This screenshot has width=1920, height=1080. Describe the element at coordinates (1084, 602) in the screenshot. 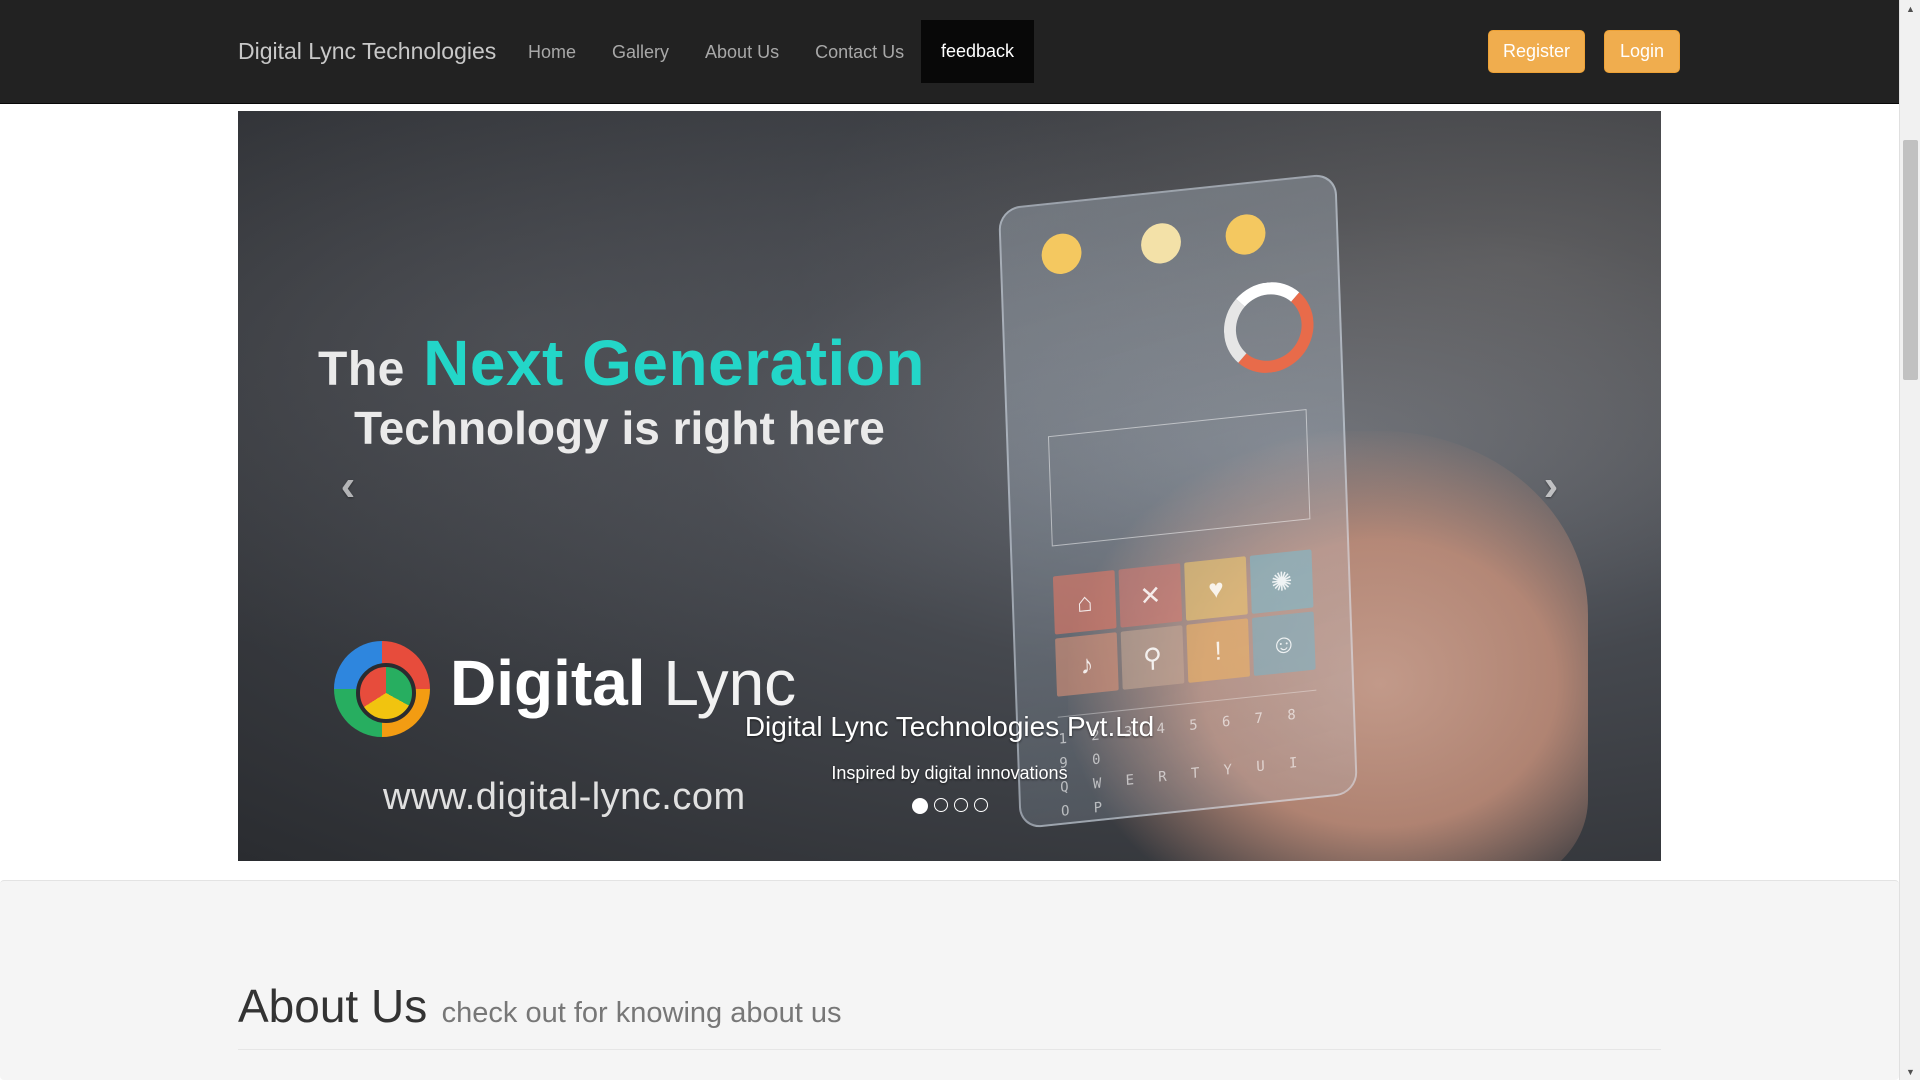

I see `home-icon: ⌂` at that location.